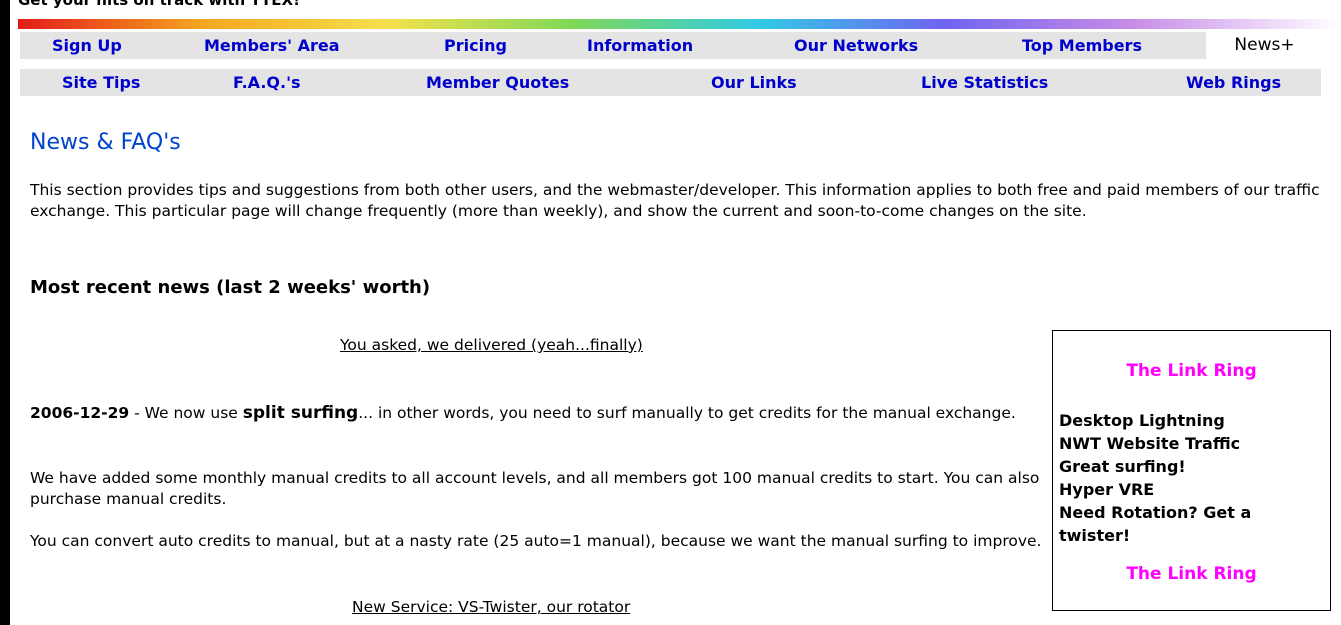 This screenshot has width=1341, height=625. Describe the element at coordinates (1193, 466) in the screenshot. I see `link-ring-item: Great surfing!` at that location.